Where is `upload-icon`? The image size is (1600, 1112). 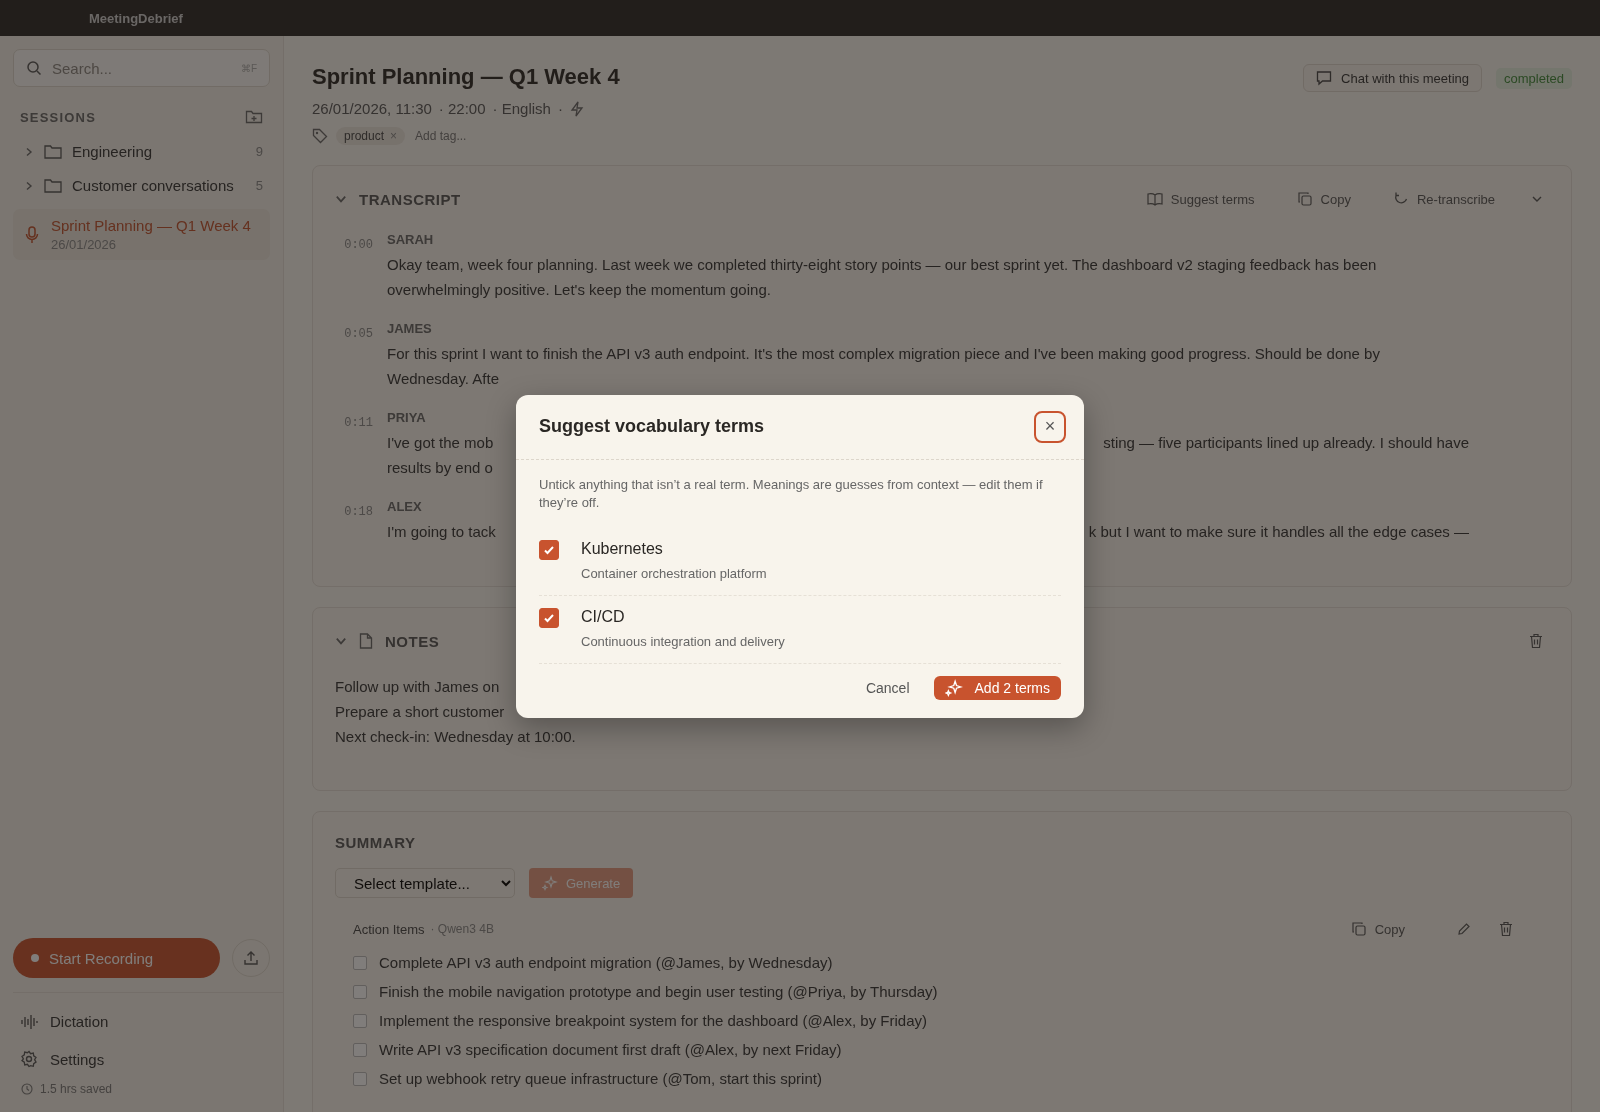 upload-icon is located at coordinates (251, 958).